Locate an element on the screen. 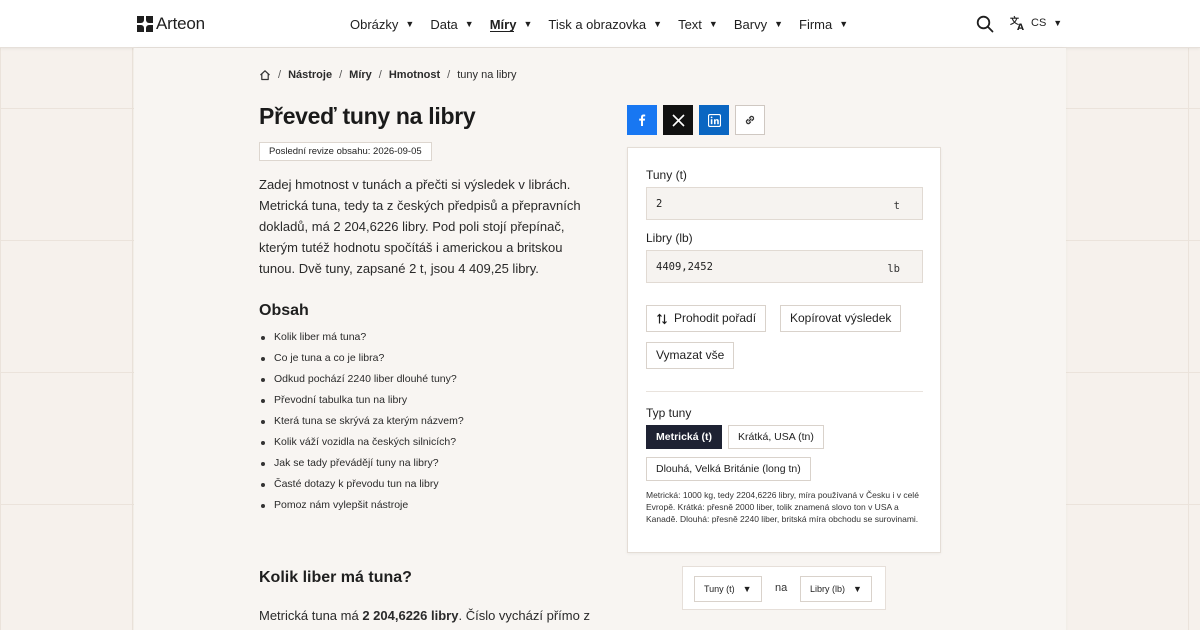  nav-item-obrazky: Obrázky ▼ is located at coordinates (382, 24).